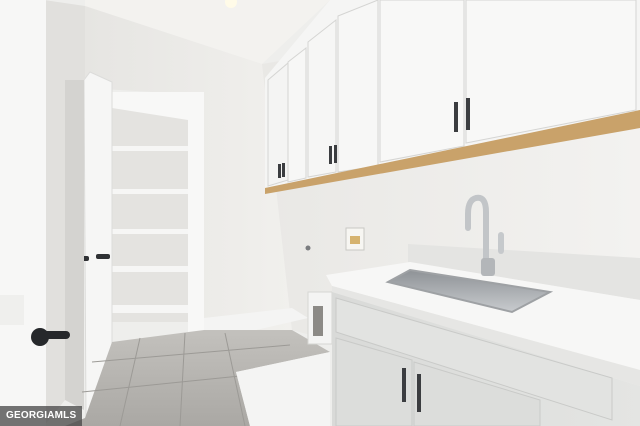  I want to click on faucet-lever, so click(501, 243).